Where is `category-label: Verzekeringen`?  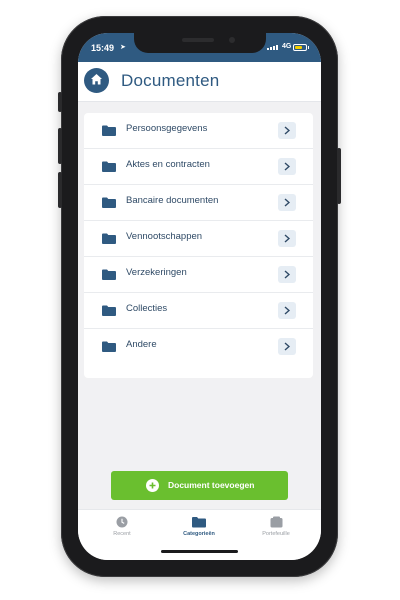 category-label: Verzekeringen is located at coordinates (156, 272).